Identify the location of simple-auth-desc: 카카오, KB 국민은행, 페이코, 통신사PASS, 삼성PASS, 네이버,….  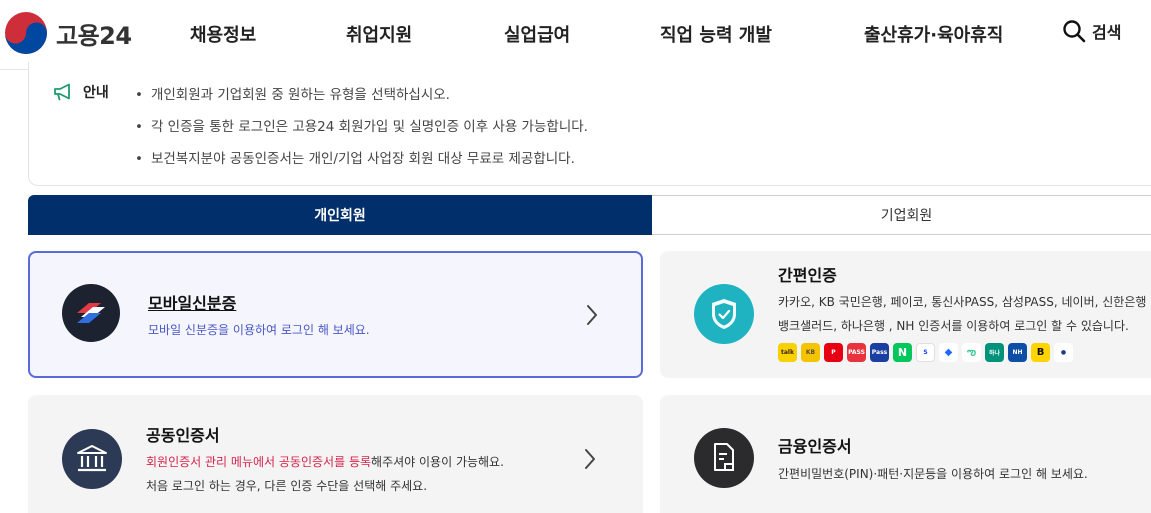
(964, 302).